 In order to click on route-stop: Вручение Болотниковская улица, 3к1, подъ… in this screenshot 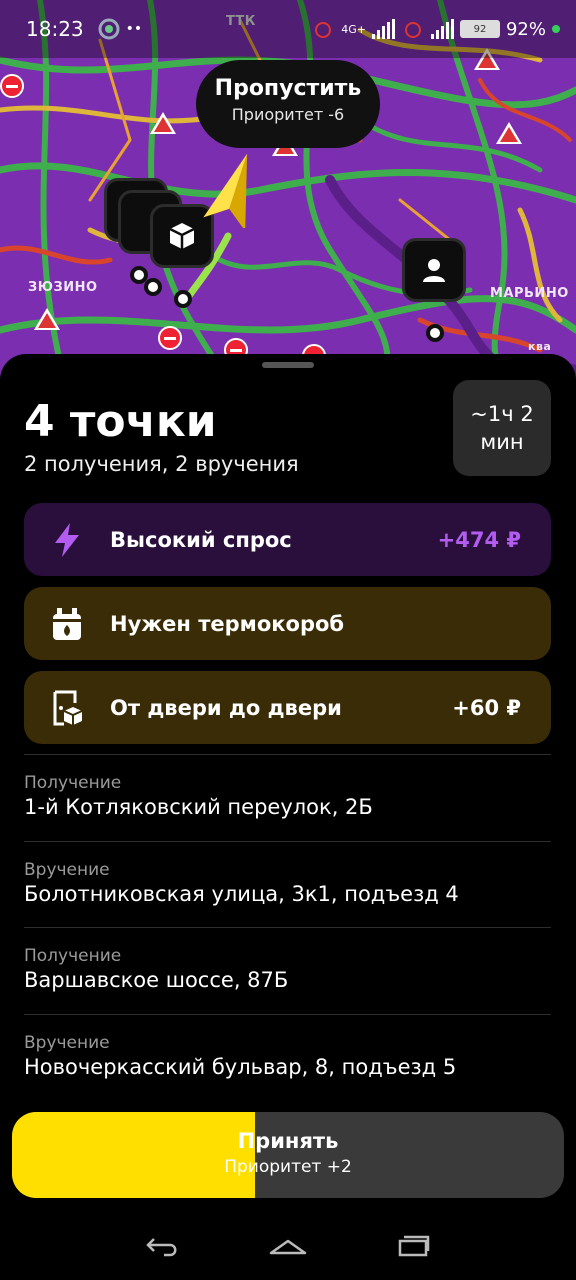, I will do `click(287, 883)`.